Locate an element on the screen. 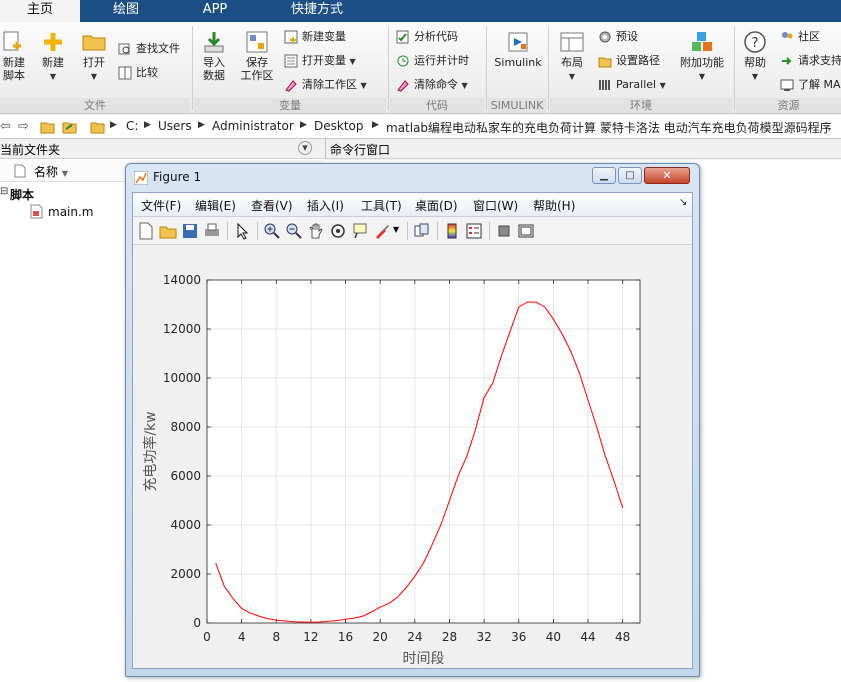 The width and height of the screenshot is (841, 682). tree-file-main: main.m is located at coordinates (71, 212).